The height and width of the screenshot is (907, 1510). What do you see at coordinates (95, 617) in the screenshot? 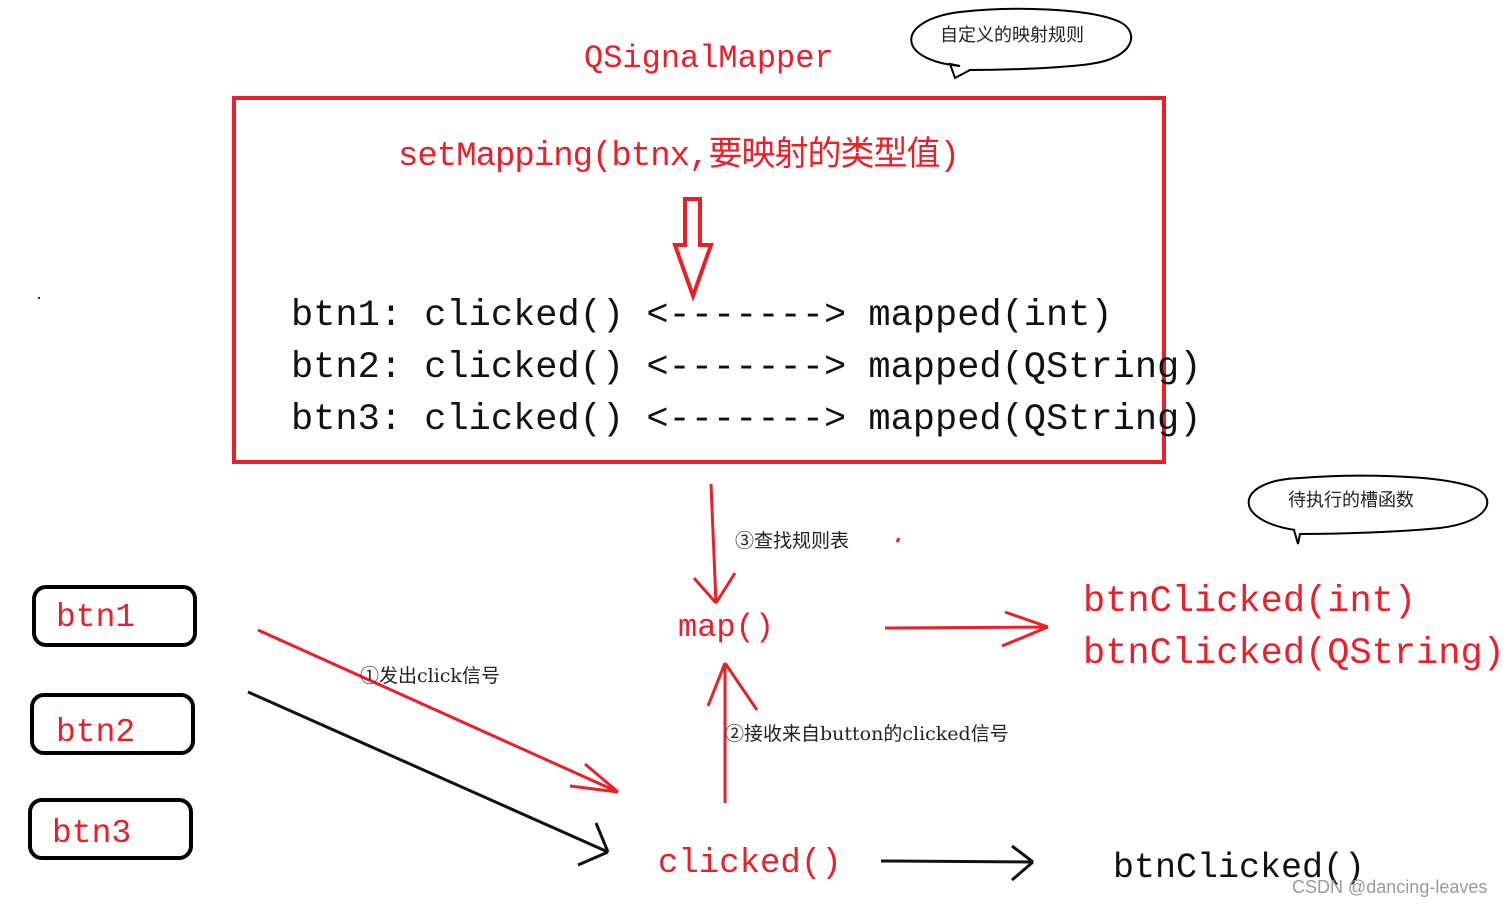
I see `btn1-label: btn1` at bounding box center [95, 617].